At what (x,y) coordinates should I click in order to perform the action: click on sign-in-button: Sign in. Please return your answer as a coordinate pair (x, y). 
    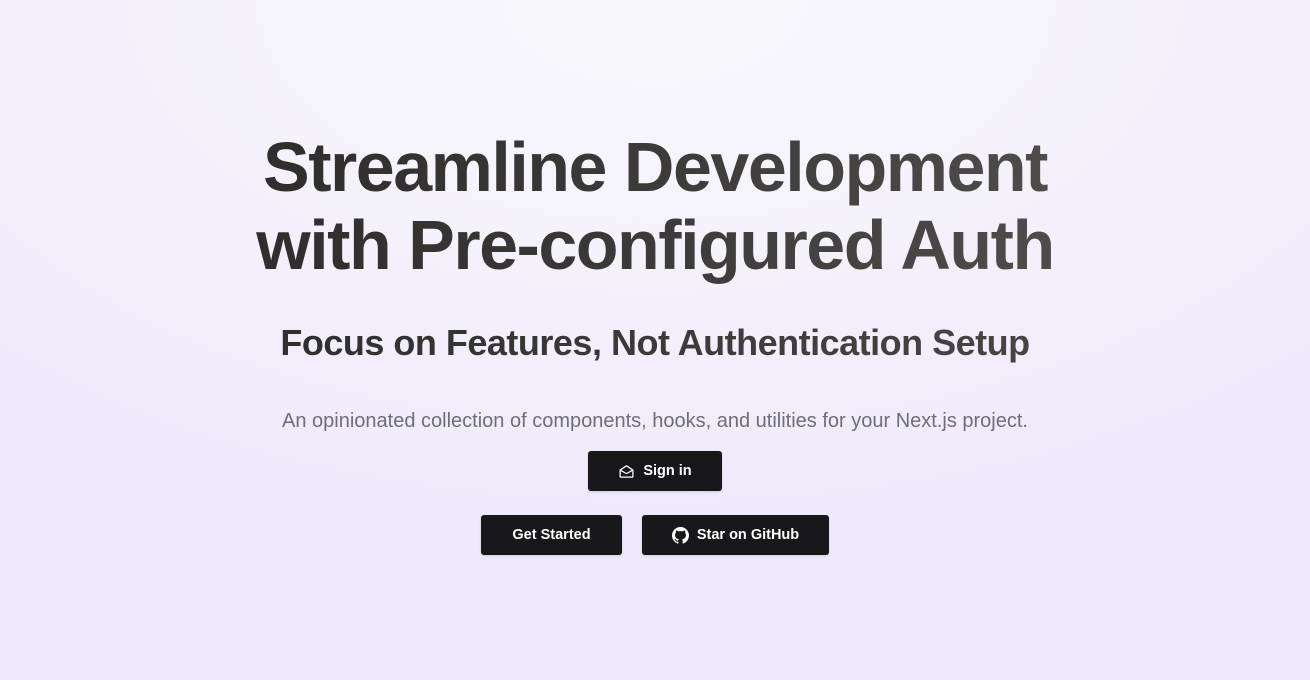
    Looking at the image, I should click on (655, 471).